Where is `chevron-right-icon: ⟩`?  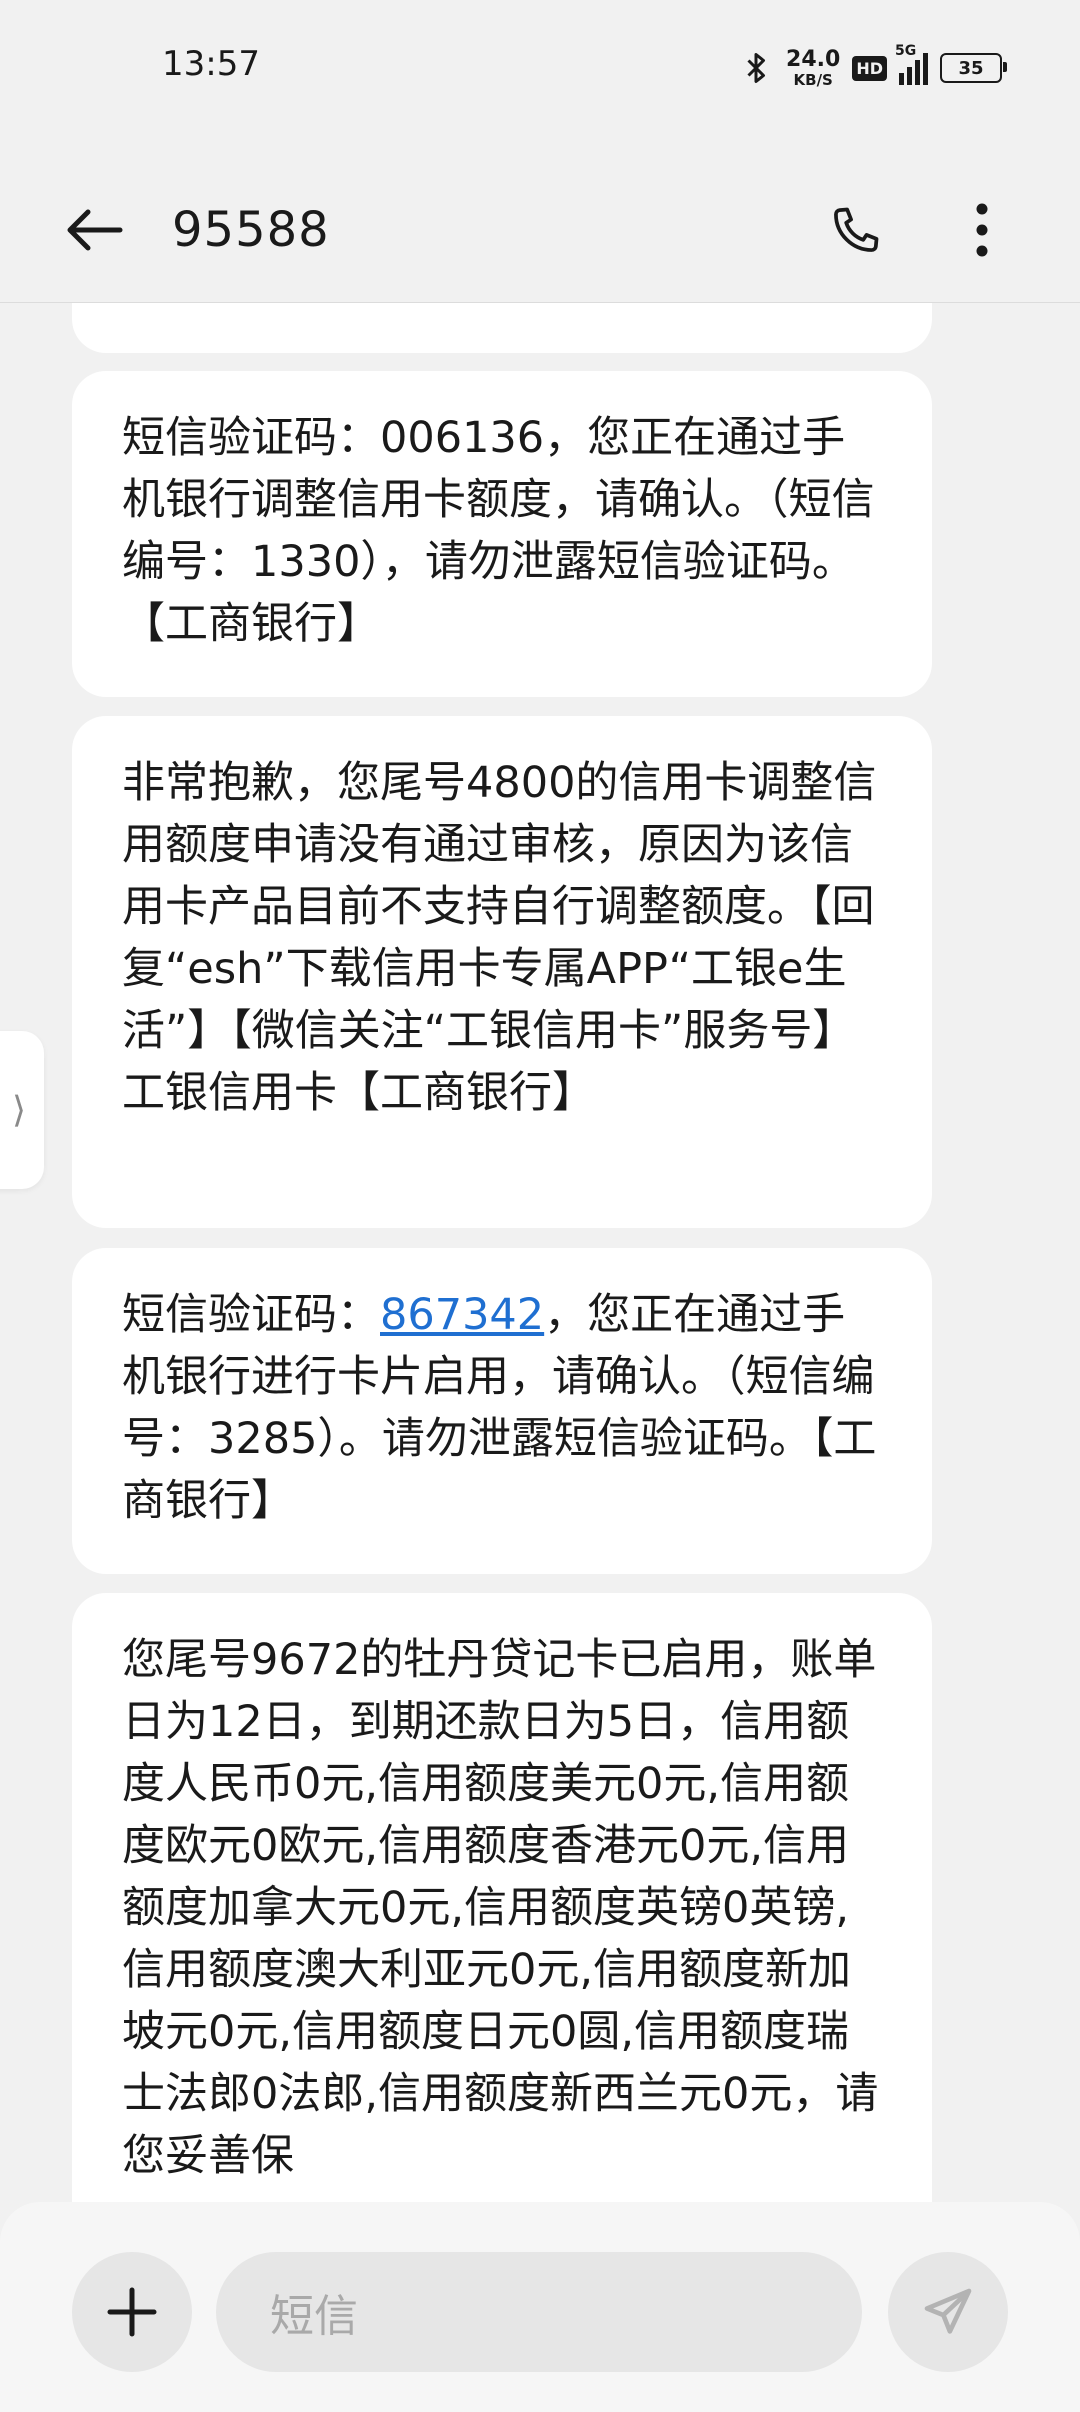 chevron-right-icon: ⟩ is located at coordinates (19, 1110).